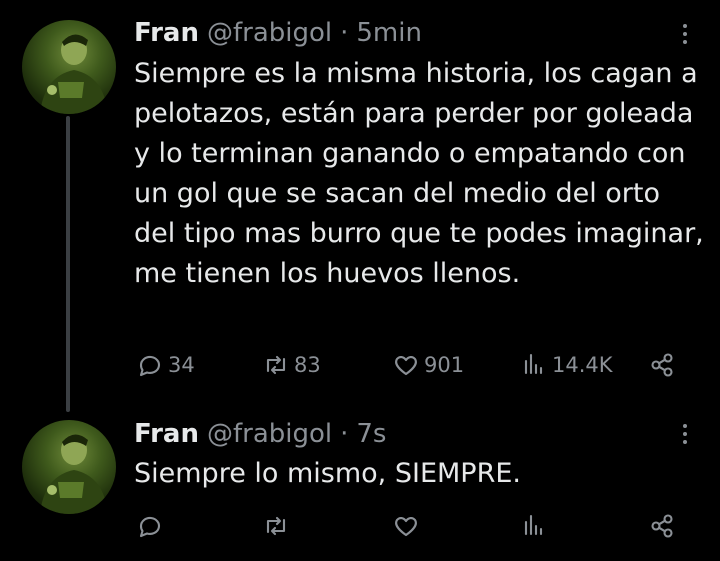  Describe the element at coordinates (360, 365) in the screenshot. I see `action-bar: 34 83 901 14.4K` at that location.